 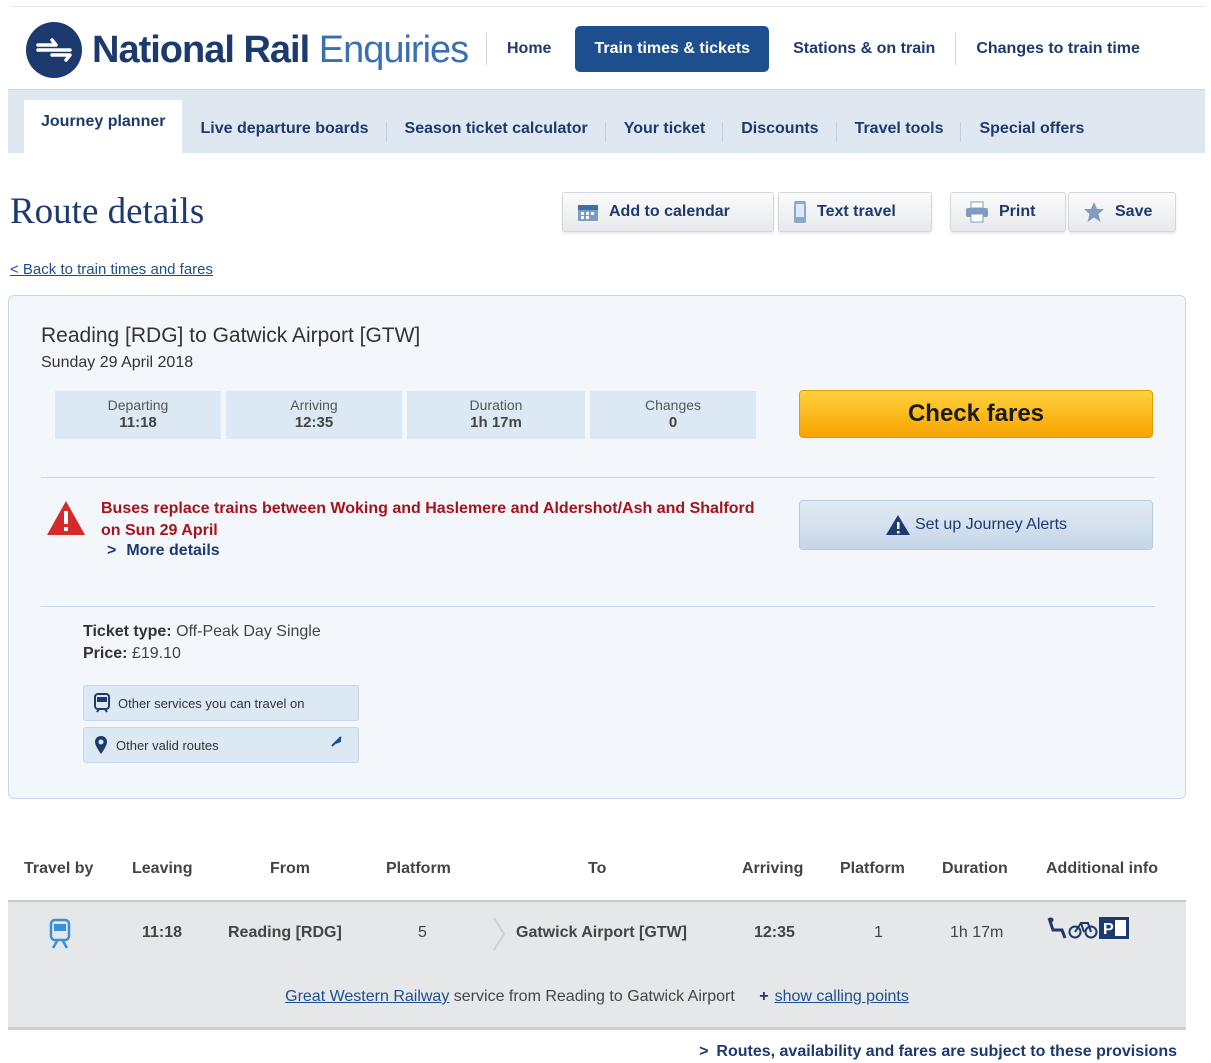 I want to click on stat-label: Changes, so click(x=673, y=405).